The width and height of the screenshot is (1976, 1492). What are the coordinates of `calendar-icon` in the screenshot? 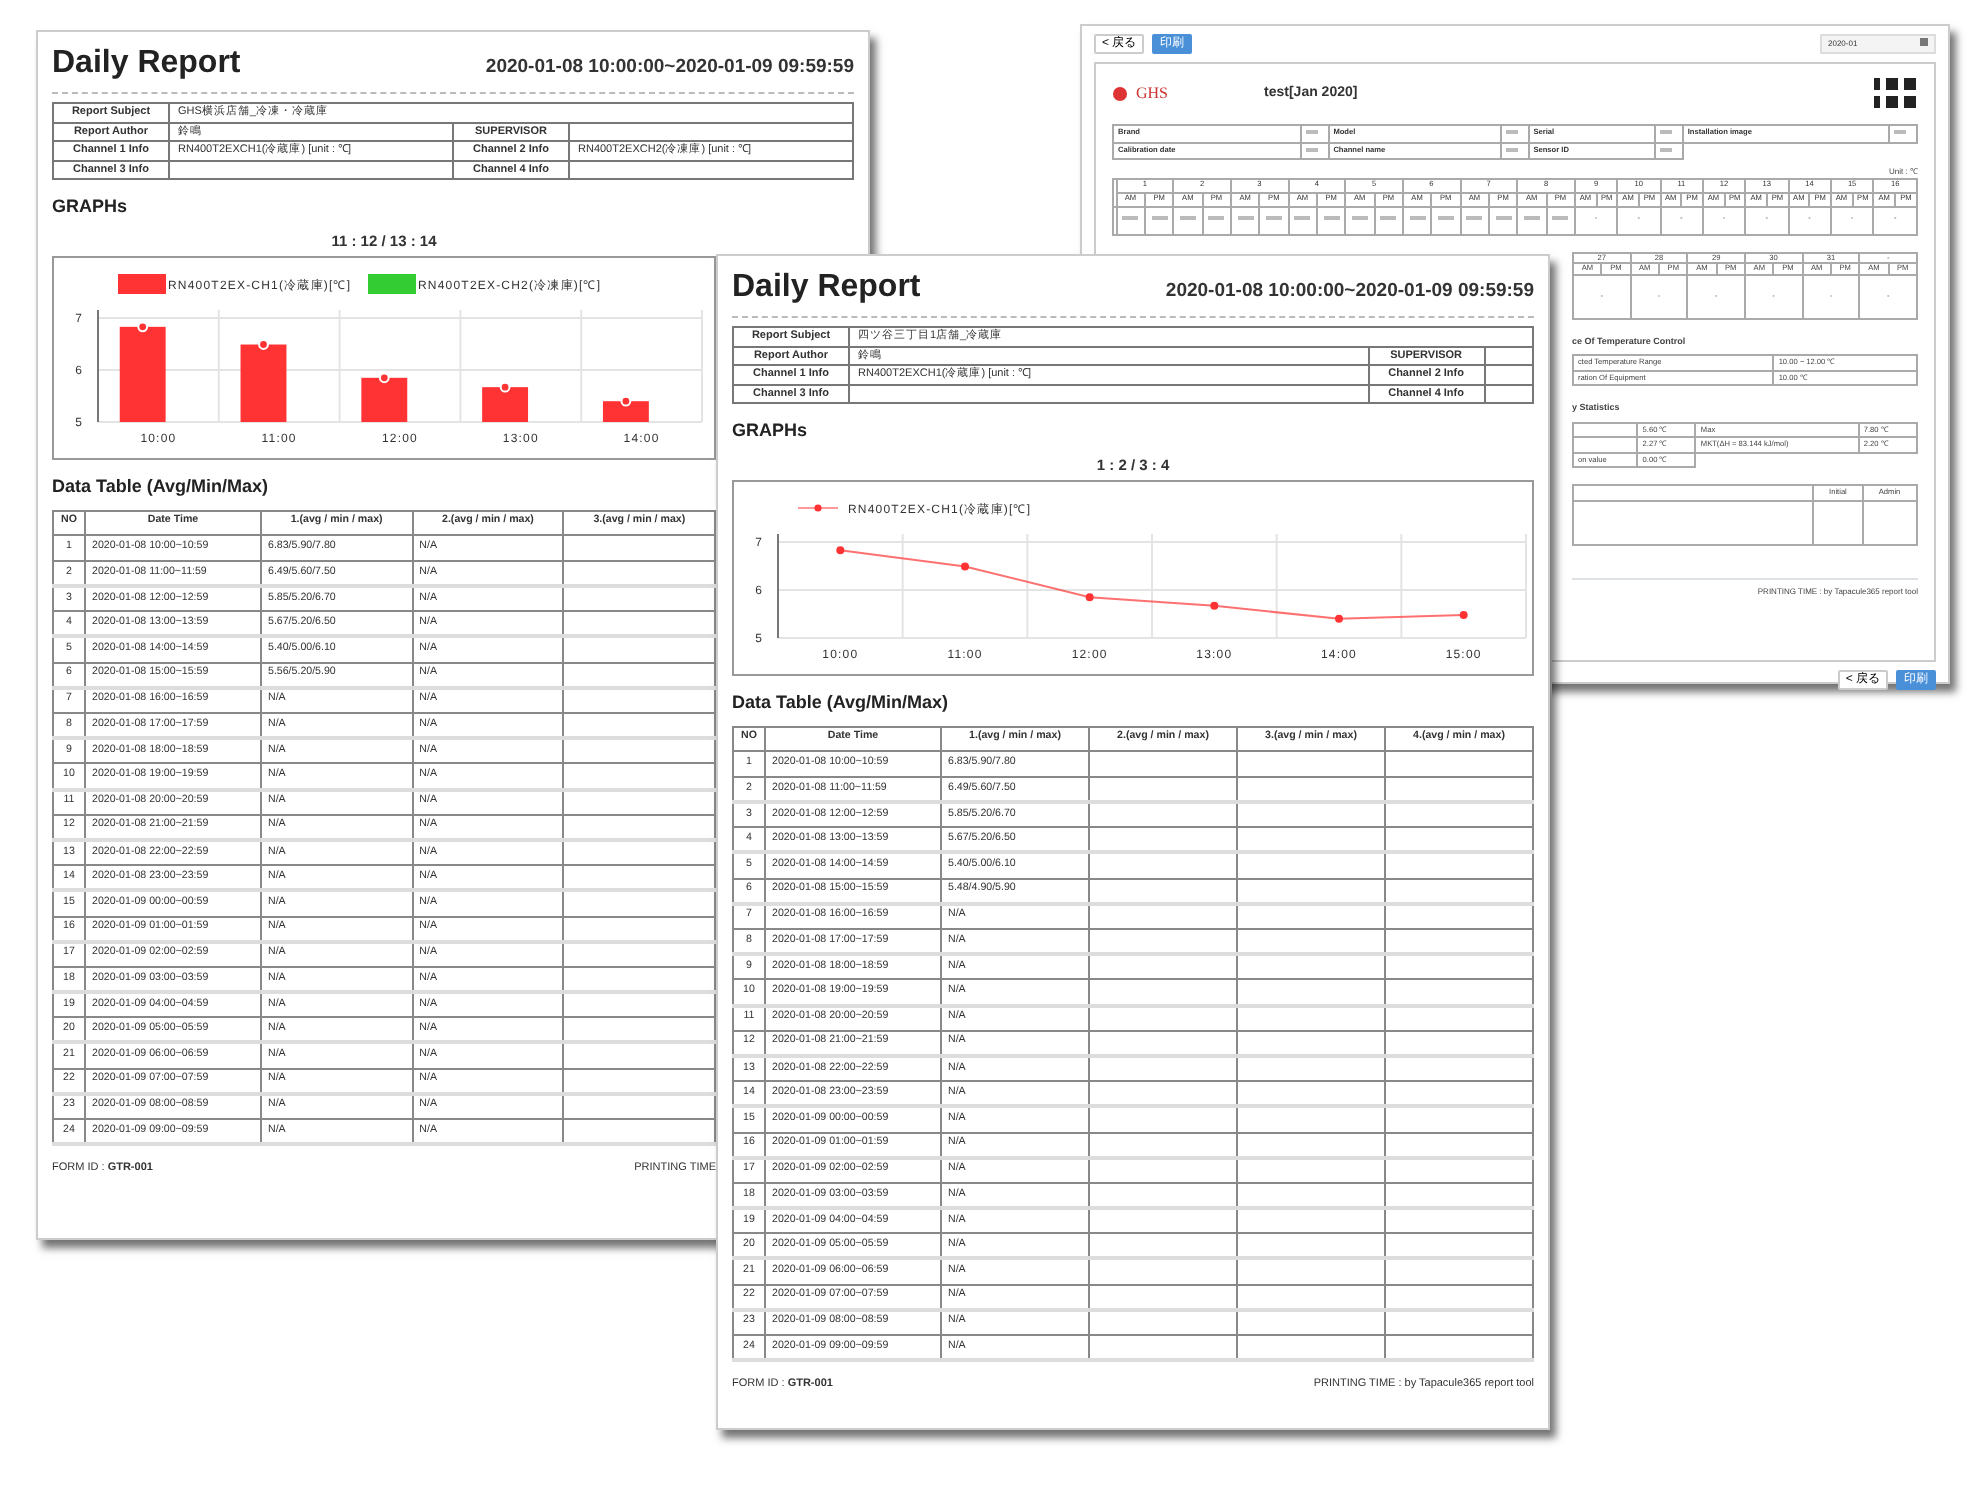 It's located at (1924, 42).